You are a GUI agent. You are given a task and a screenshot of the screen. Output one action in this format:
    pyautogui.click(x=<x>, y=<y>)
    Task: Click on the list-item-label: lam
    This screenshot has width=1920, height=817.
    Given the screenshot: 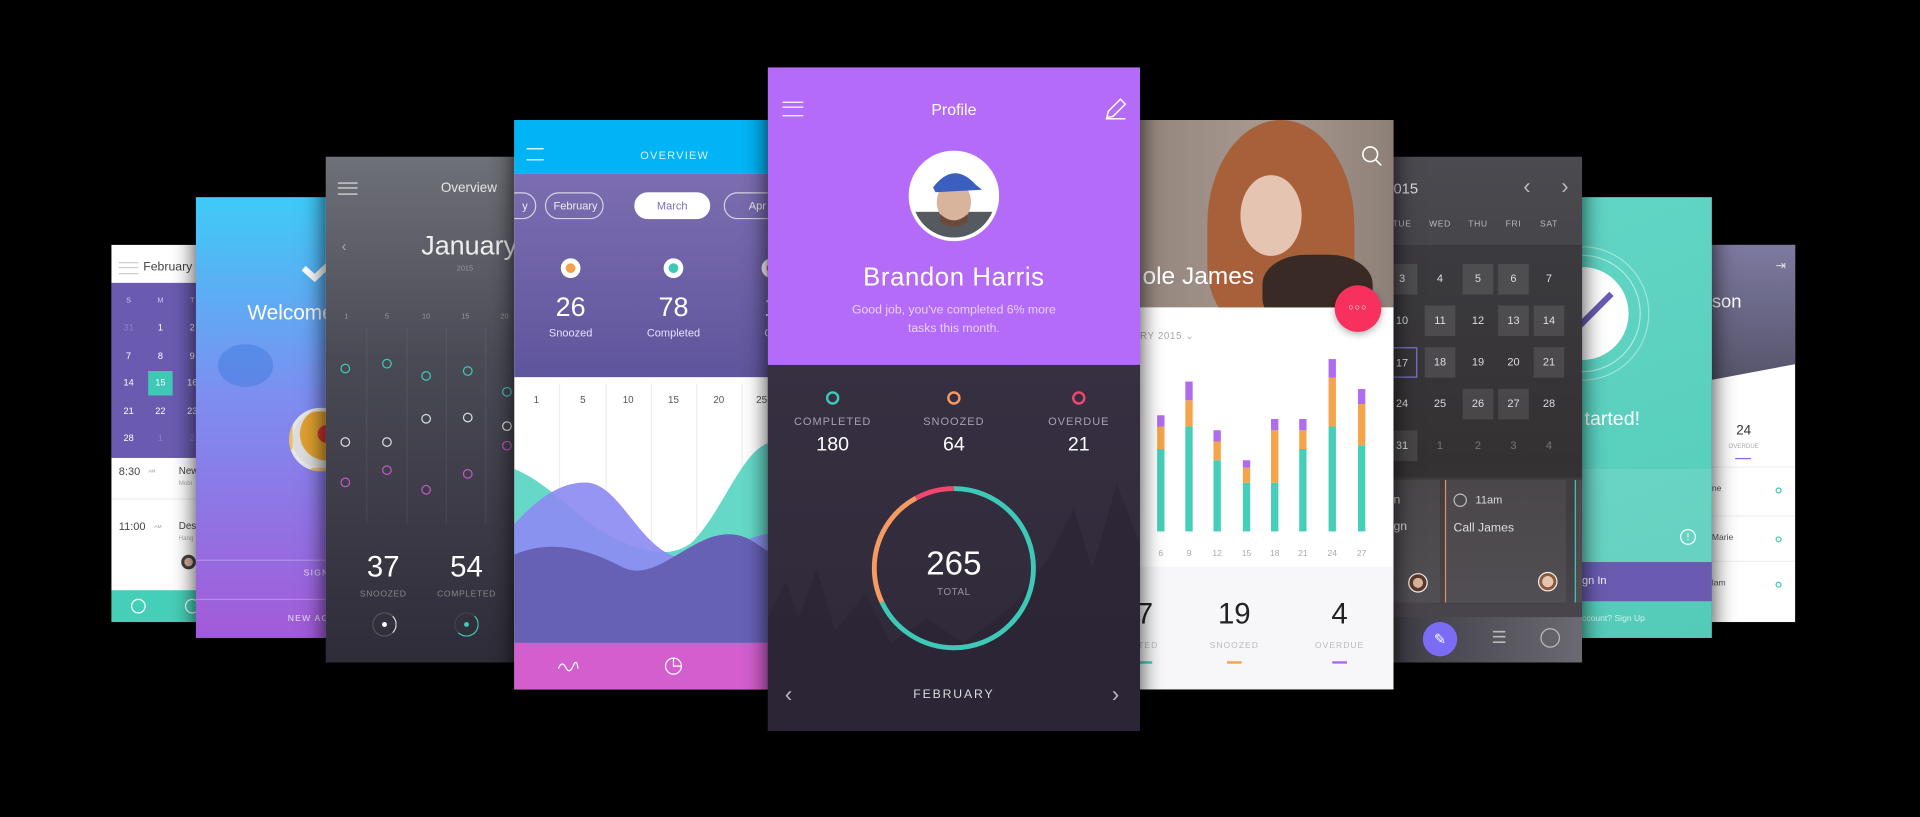 What is the action you would take?
    pyautogui.click(x=1719, y=583)
    